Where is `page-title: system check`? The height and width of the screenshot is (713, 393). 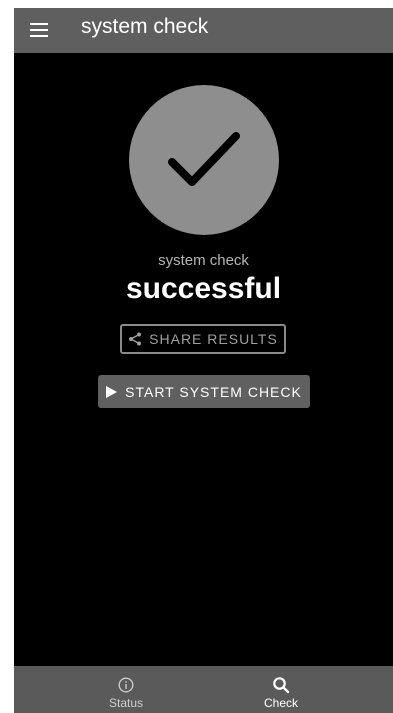
page-title: system check is located at coordinates (145, 26).